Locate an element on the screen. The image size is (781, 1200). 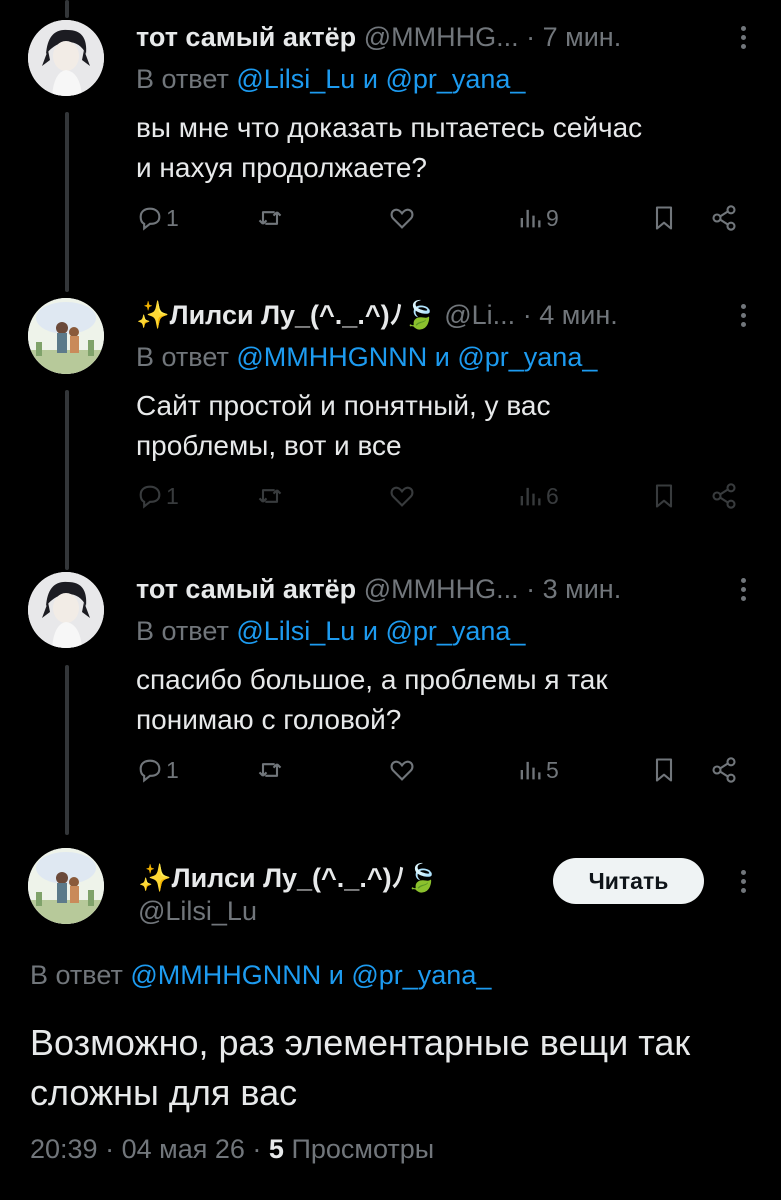
views-button: 5 is located at coordinates (537, 770).